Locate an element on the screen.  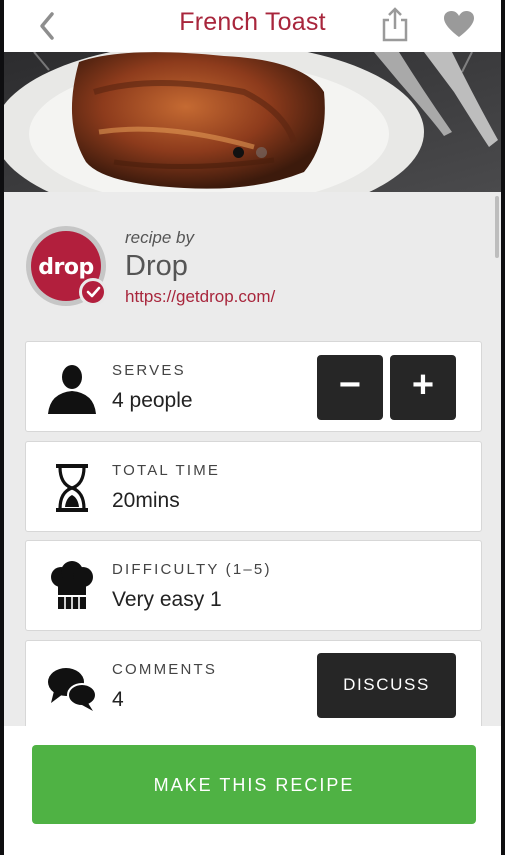
difficulty-label: DIFFICULTY (1–5) is located at coordinates (192, 569).